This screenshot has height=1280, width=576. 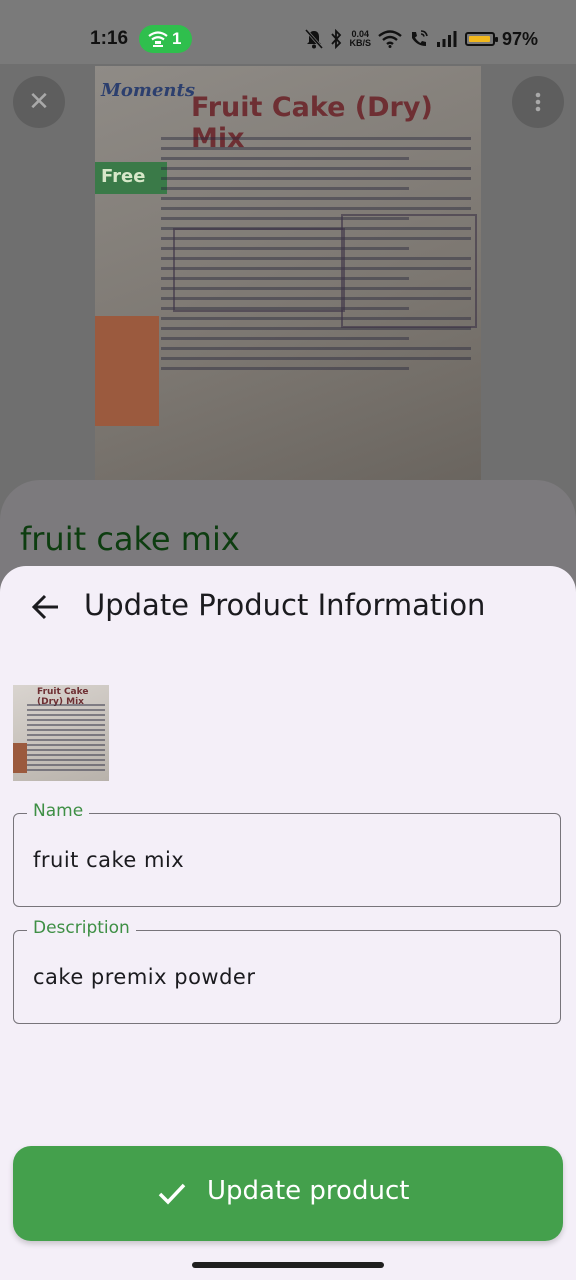 What do you see at coordinates (130, 539) in the screenshot?
I see `product-detail-title: fruit cake mix` at bounding box center [130, 539].